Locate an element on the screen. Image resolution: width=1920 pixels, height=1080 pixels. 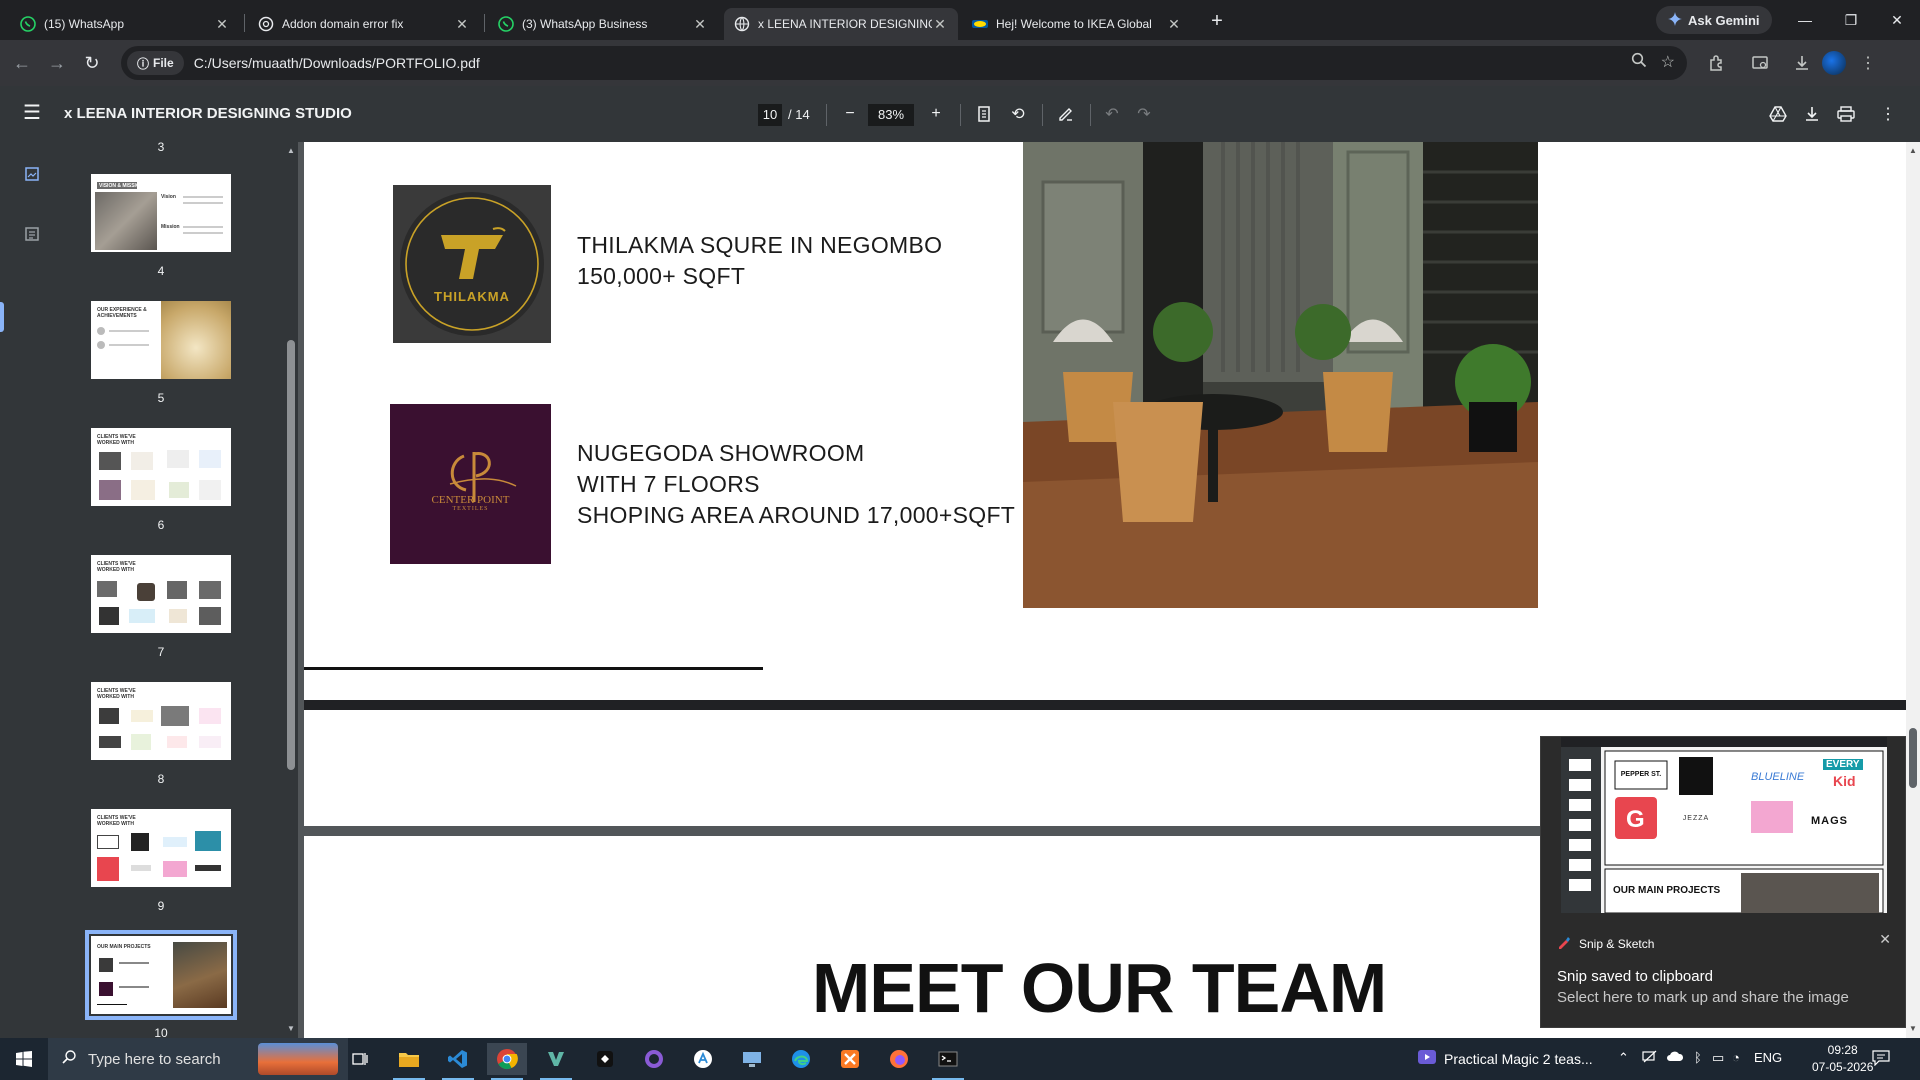
save-to-drive-icon is located at coordinates (1778, 114).